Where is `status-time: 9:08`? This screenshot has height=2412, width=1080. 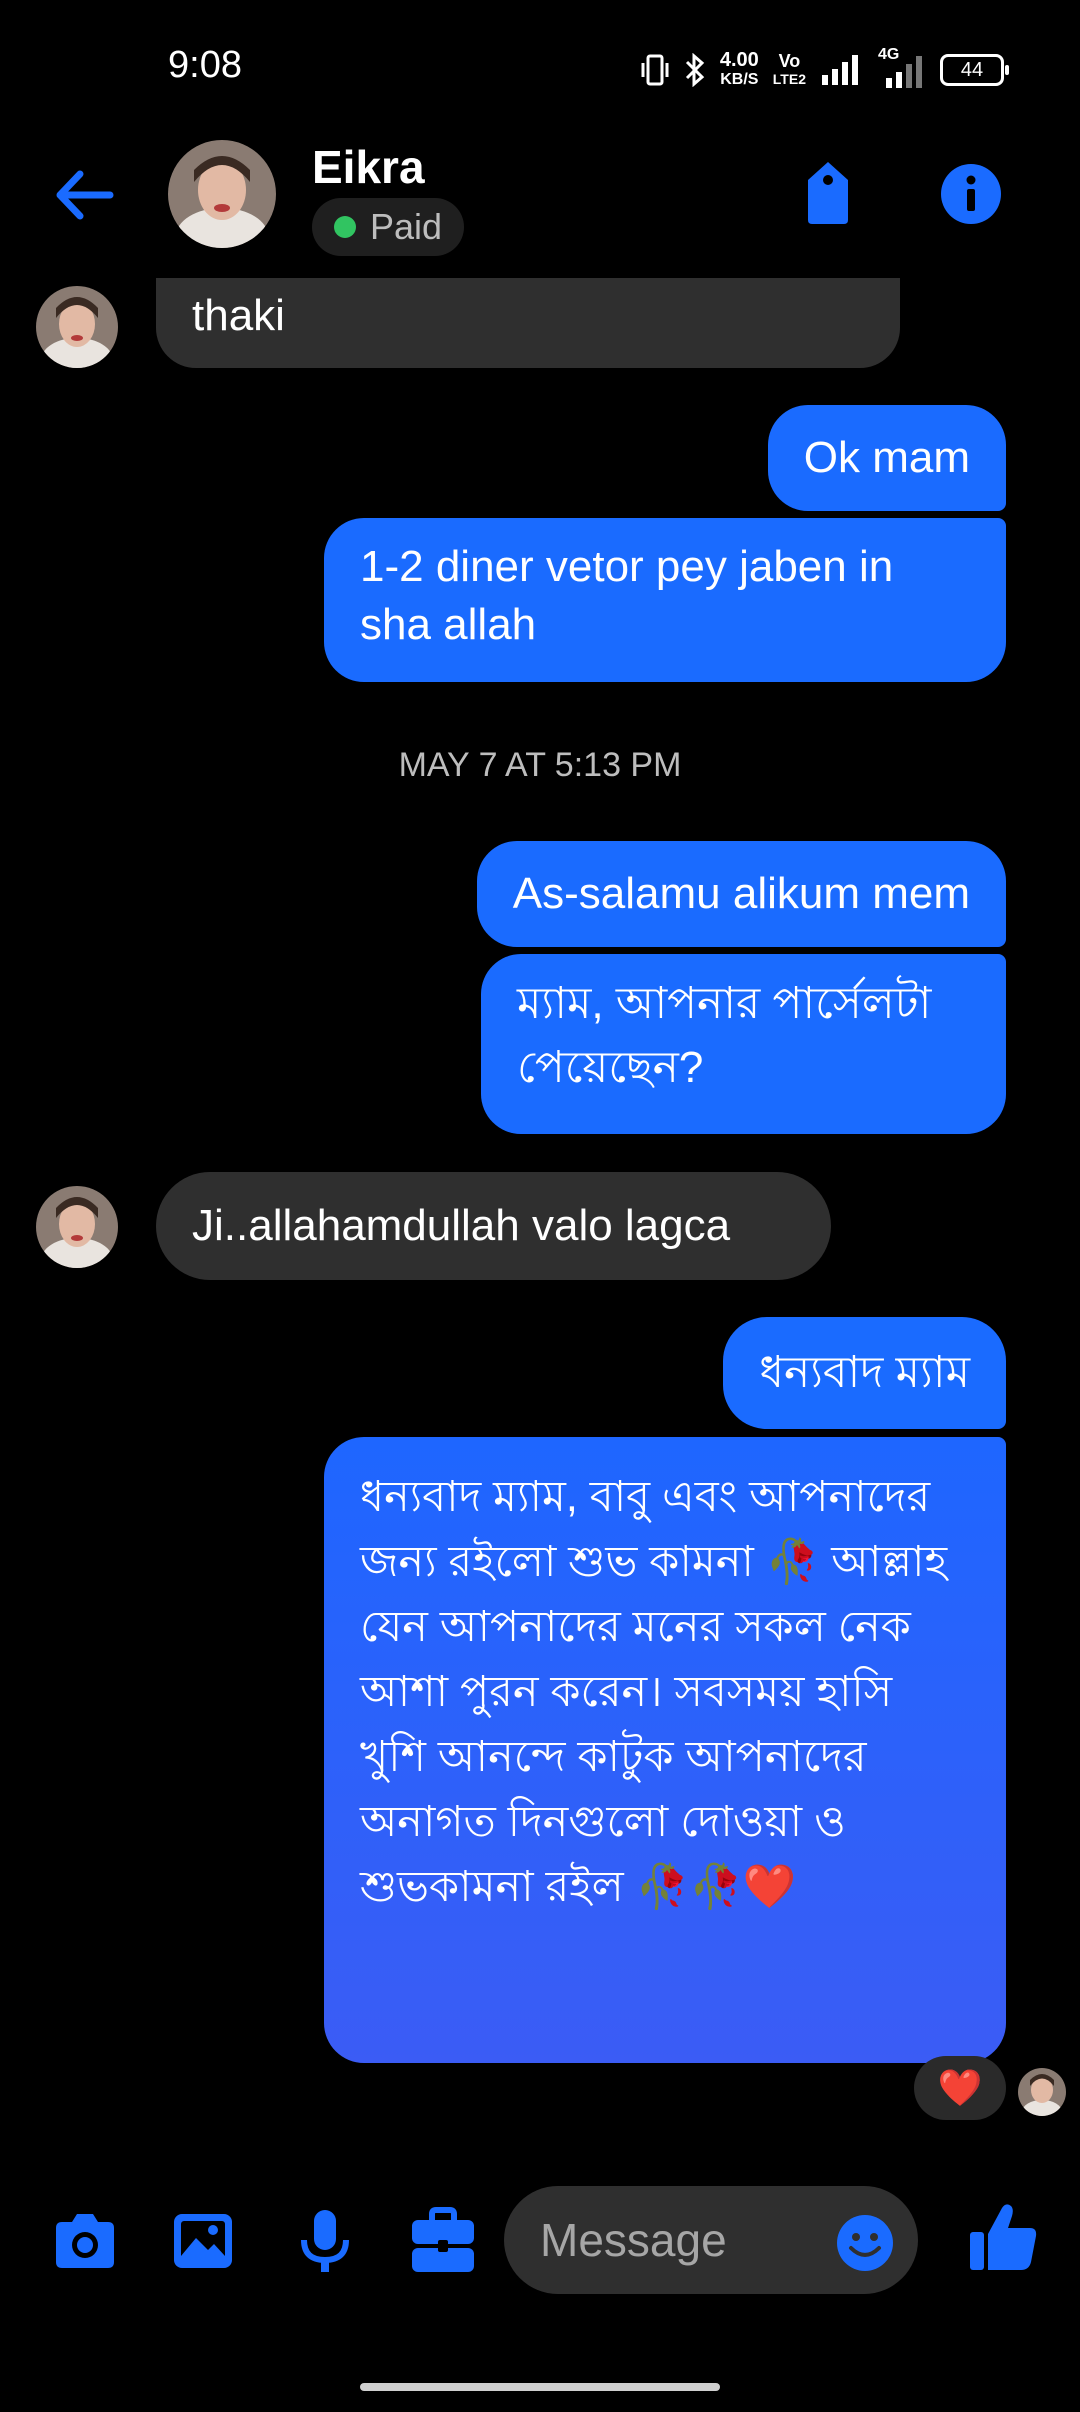 status-time: 9:08 is located at coordinates (205, 65).